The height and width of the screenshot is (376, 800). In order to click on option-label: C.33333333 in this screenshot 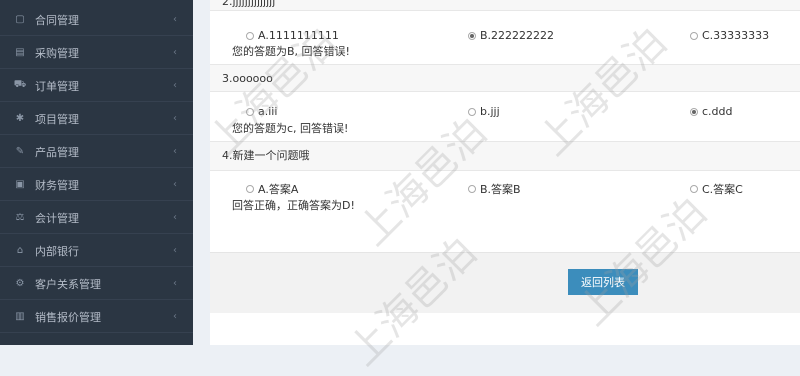, I will do `click(736, 35)`.